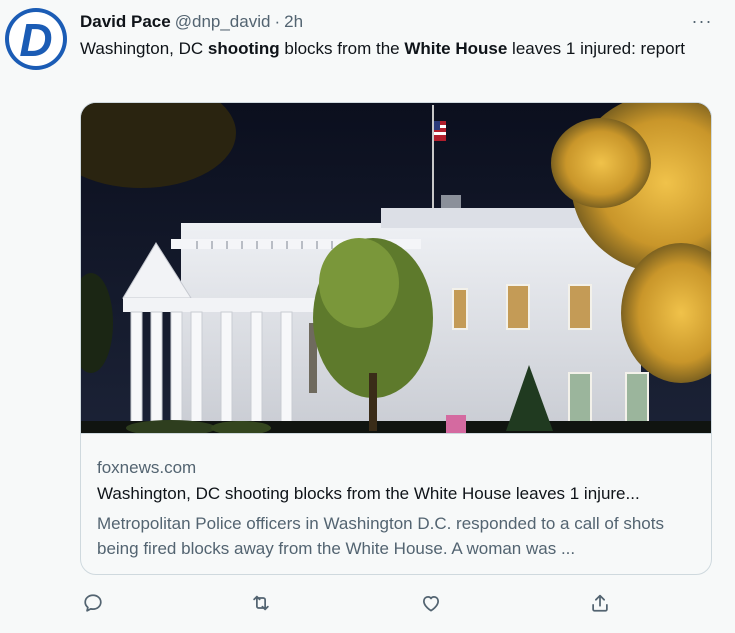 This screenshot has width=735, height=633. I want to click on avatar: D, so click(36, 39).